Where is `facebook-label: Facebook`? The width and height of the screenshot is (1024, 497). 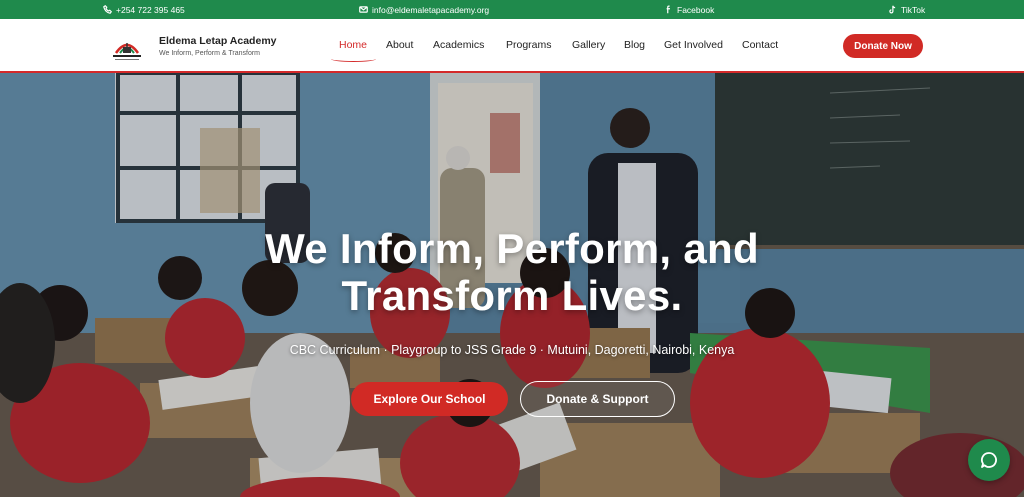
facebook-label: Facebook is located at coordinates (696, 9).